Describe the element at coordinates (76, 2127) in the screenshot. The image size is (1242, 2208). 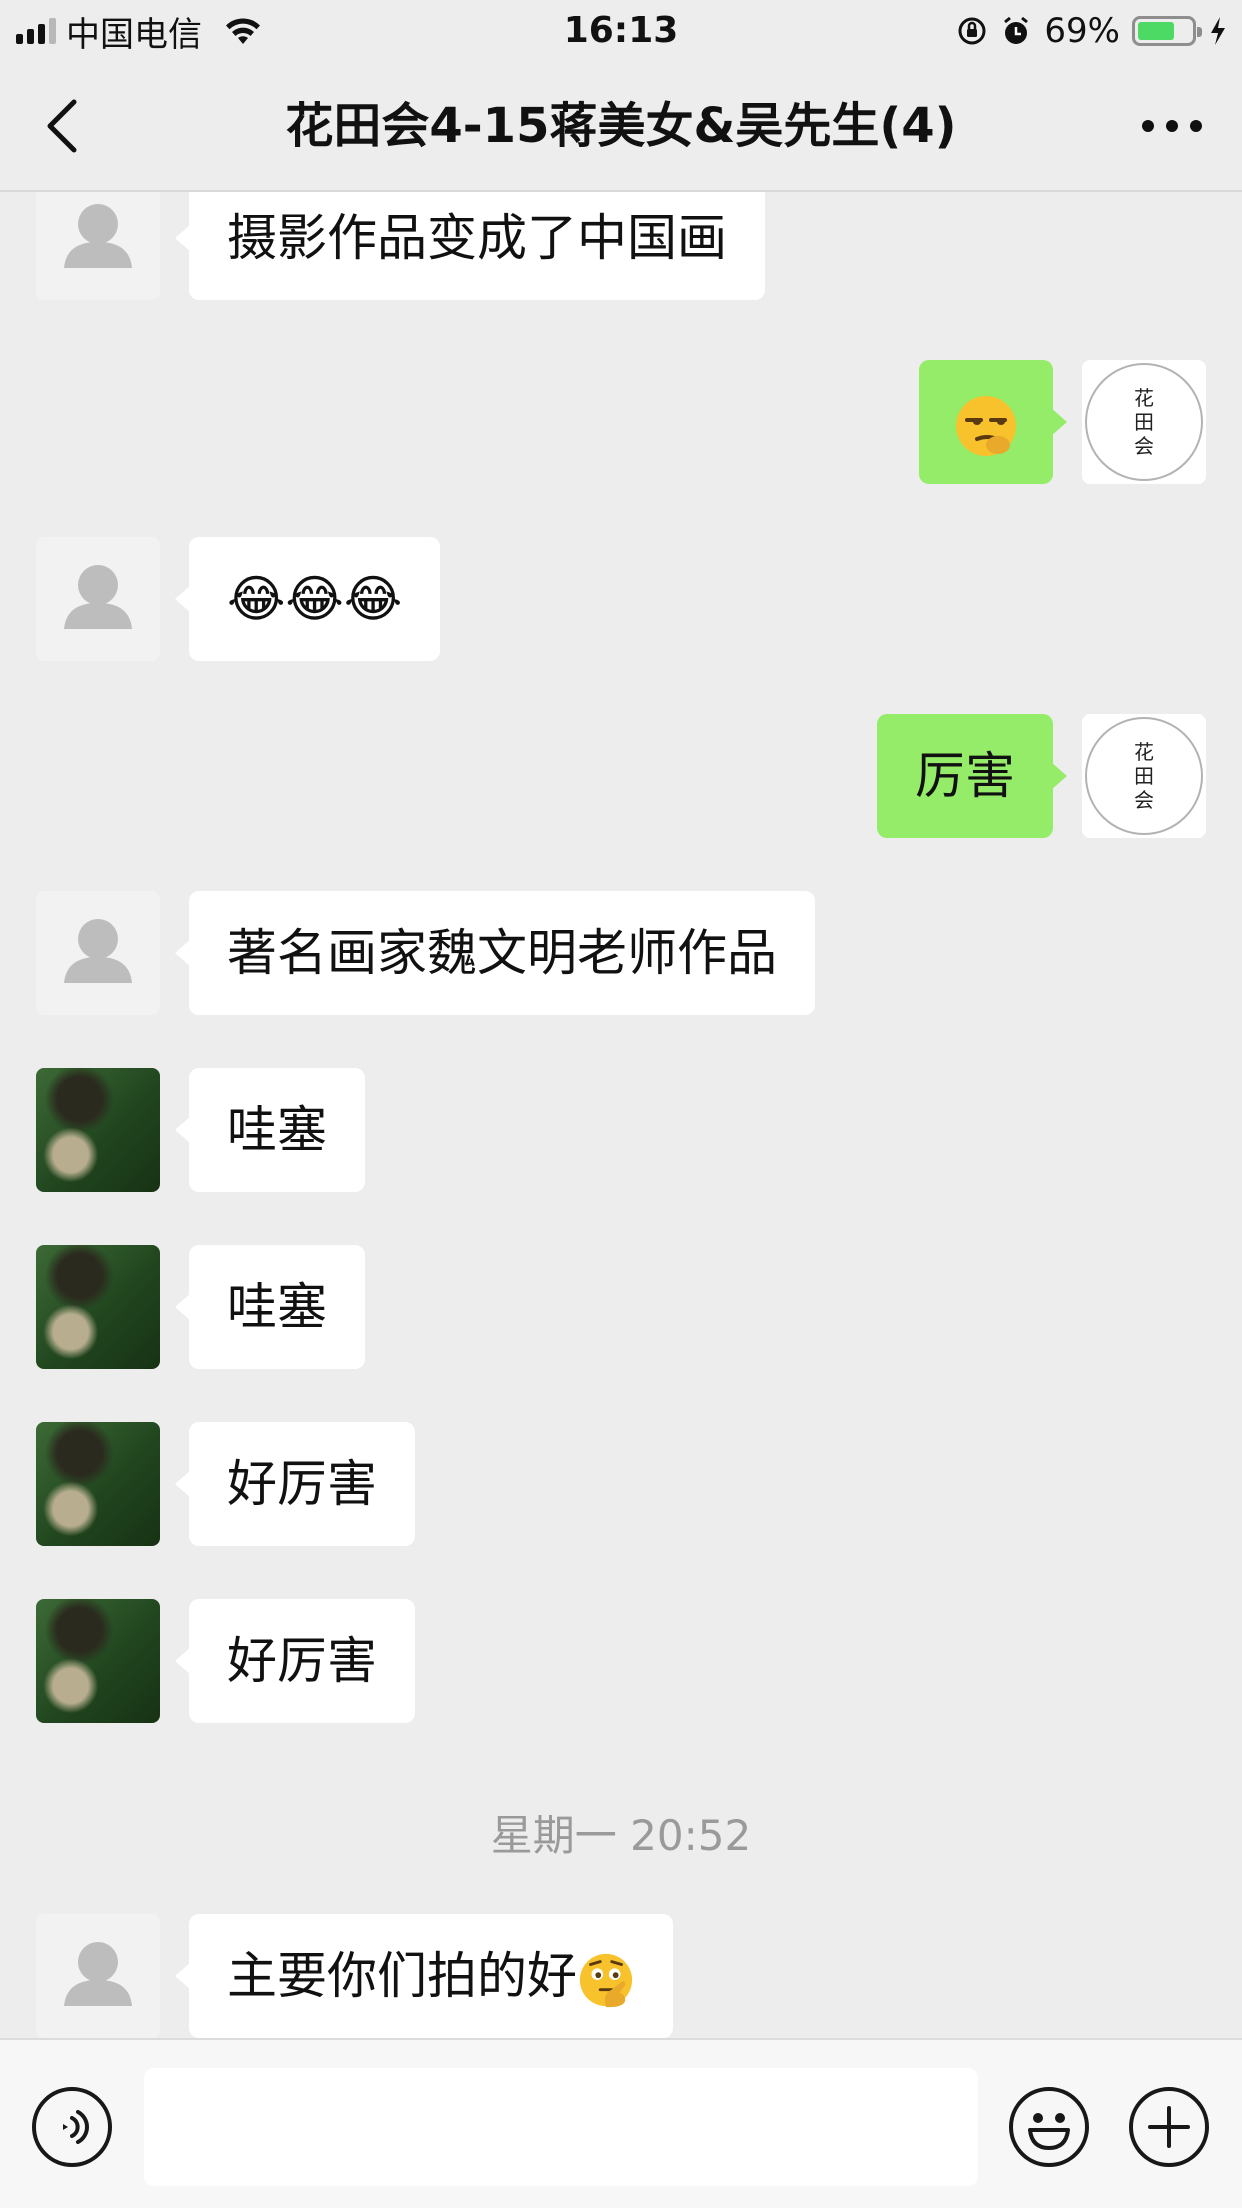
I see `voice-icon` at that location.